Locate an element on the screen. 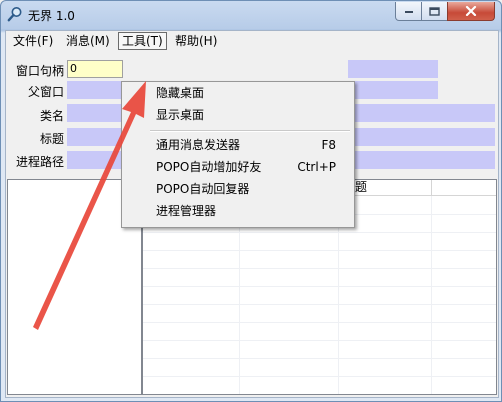  maximize-button is located at coordinates (434, 11).